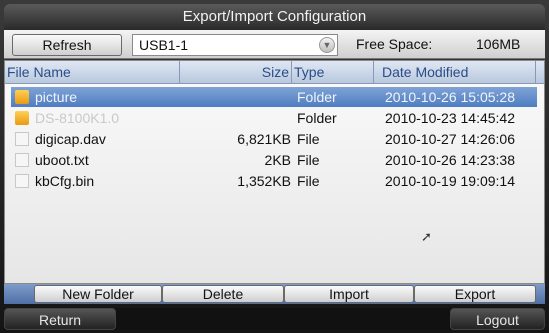 The image size is (549, 333). Describe the element at coordinates (60, 319) in the screenshot. I see `return-button: Return` at that location.